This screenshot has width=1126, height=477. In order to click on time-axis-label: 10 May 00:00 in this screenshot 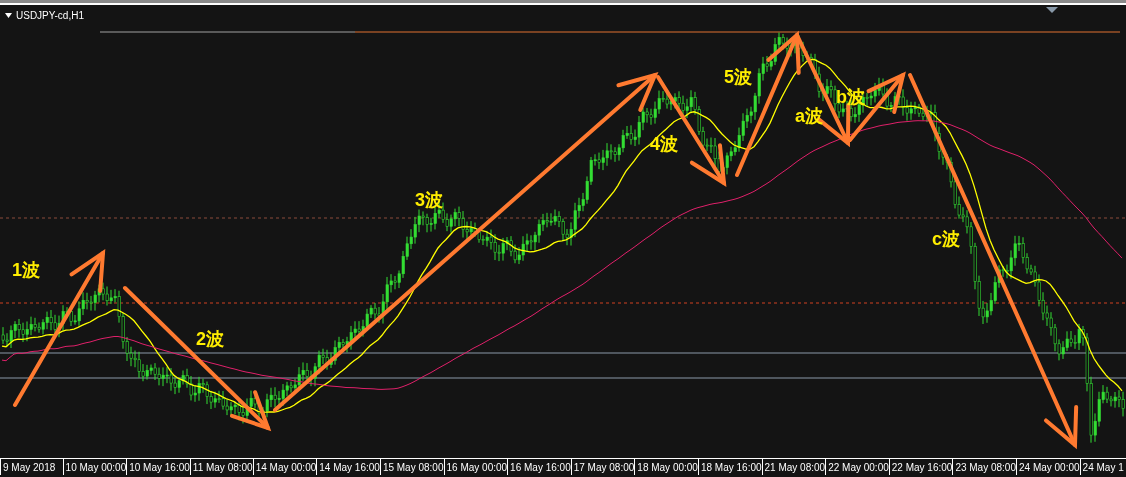, I will do `click(94, 467)`.